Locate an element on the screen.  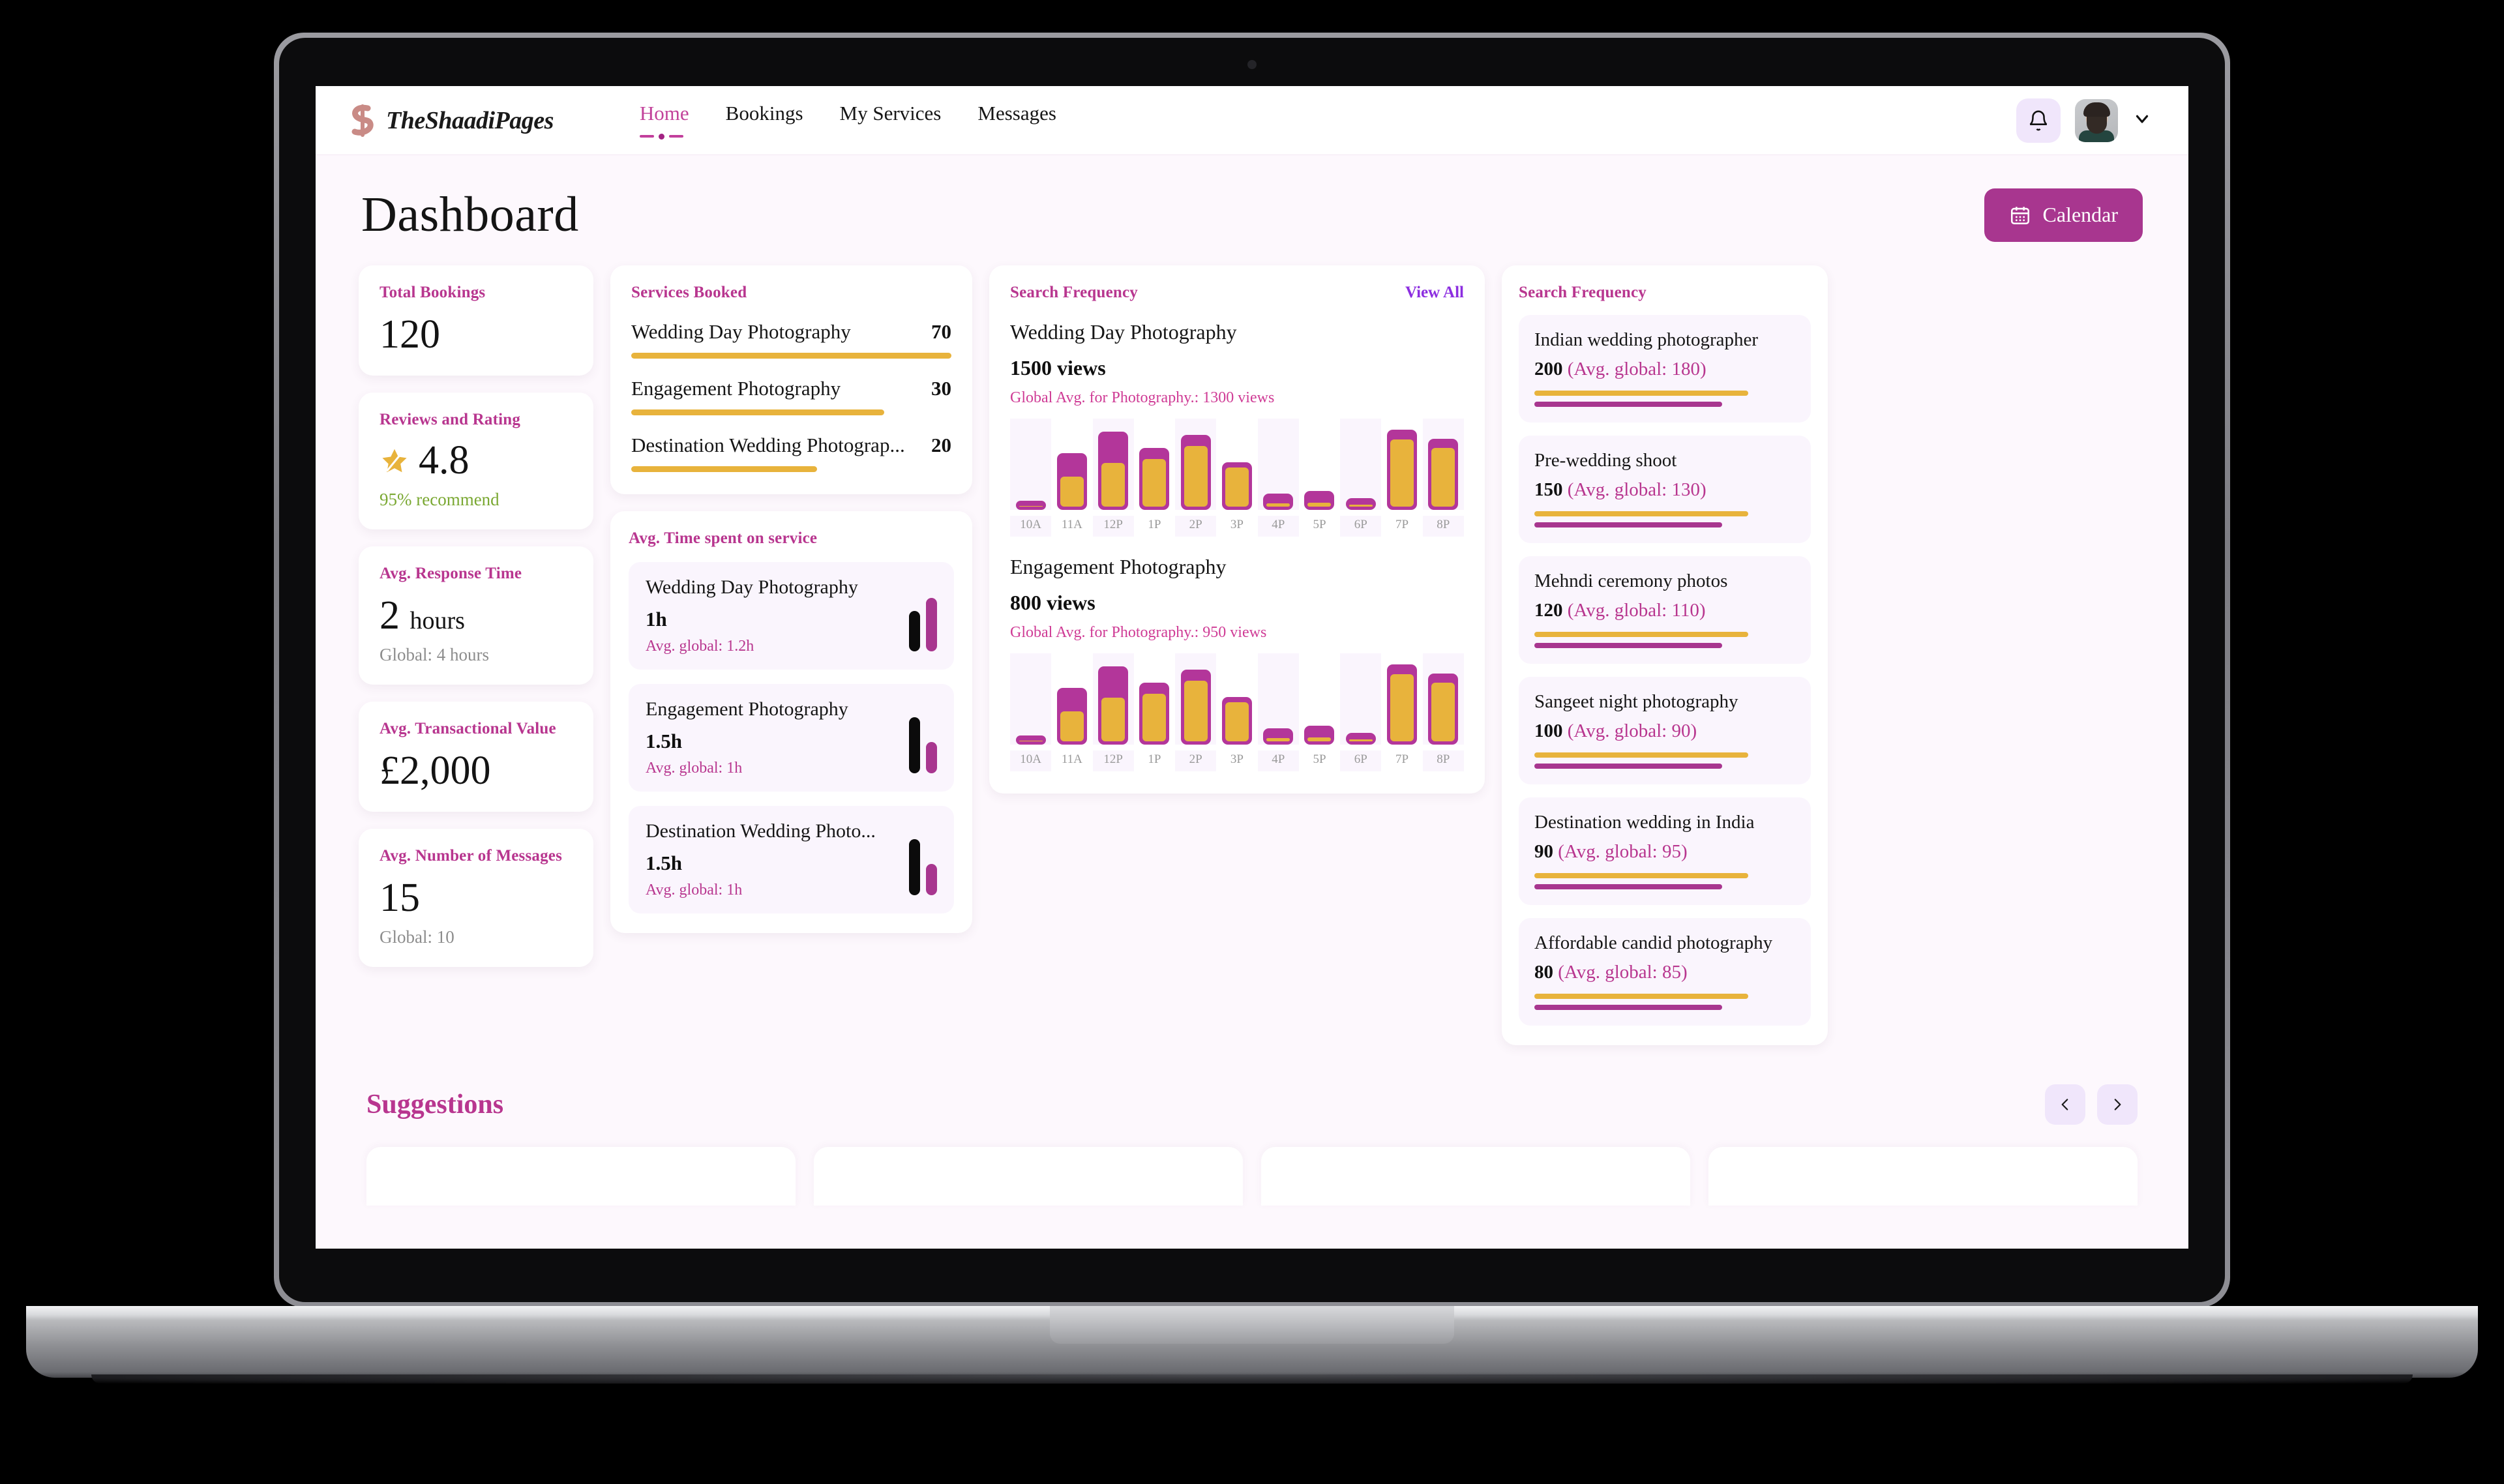
keyword-count: 200 is located at coordinates (1548, 369).